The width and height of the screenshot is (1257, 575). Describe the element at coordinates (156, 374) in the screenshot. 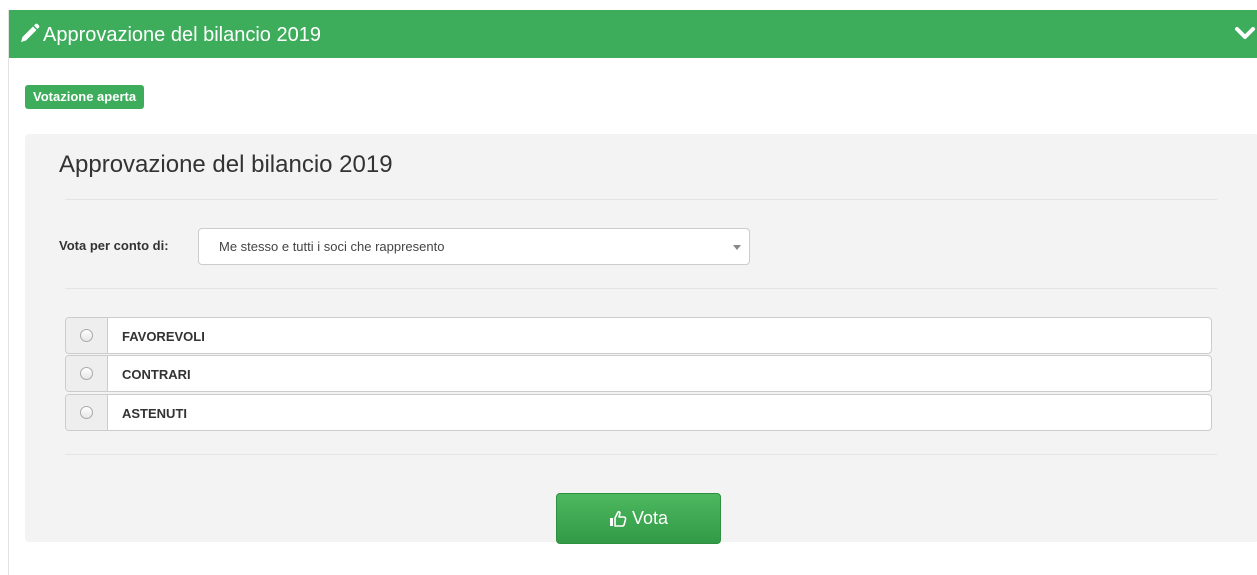

I see `option-label: CONTRARI` at that location.